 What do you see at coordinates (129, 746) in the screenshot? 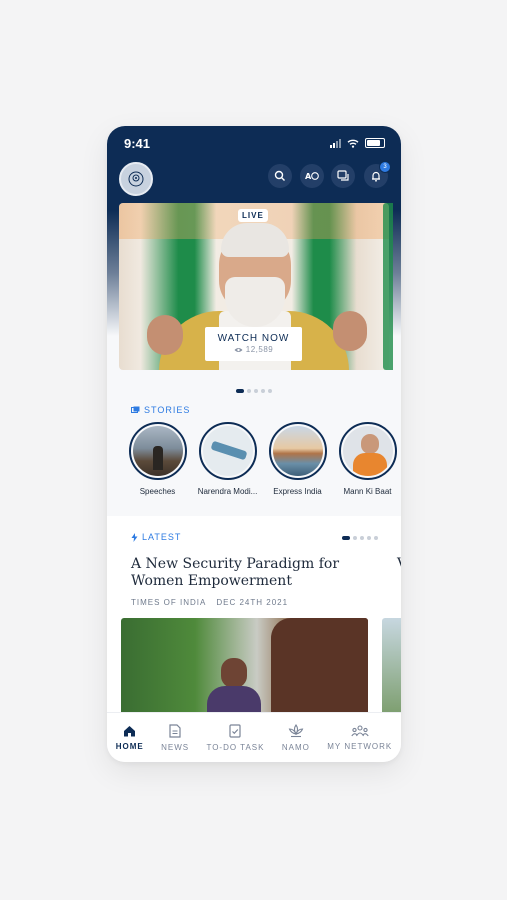
I see `tab-label: HOME` at bounding box center [129, 746].